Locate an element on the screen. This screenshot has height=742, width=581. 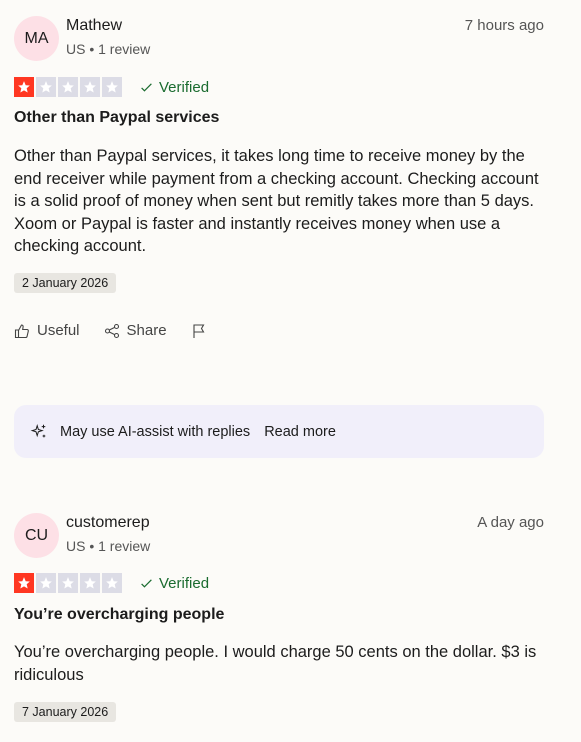
share-icon is located at coordinates (111, 330).